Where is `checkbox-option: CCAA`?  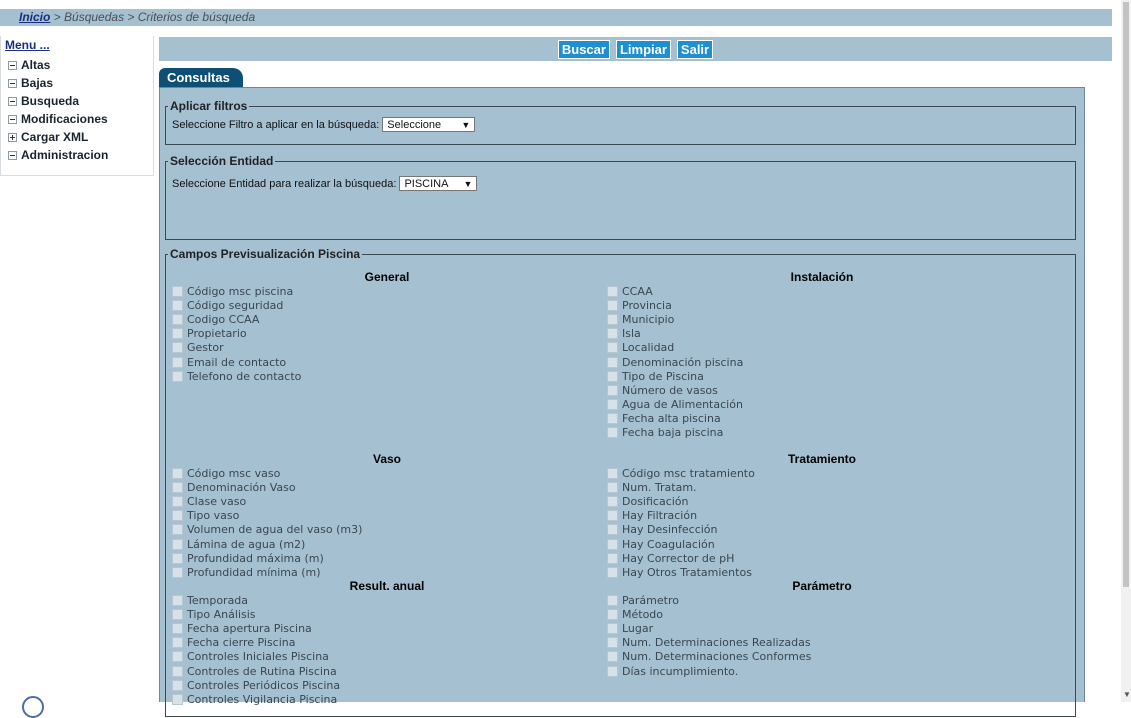 checkbox-option: CCAA is located at coordinates (817, 291).